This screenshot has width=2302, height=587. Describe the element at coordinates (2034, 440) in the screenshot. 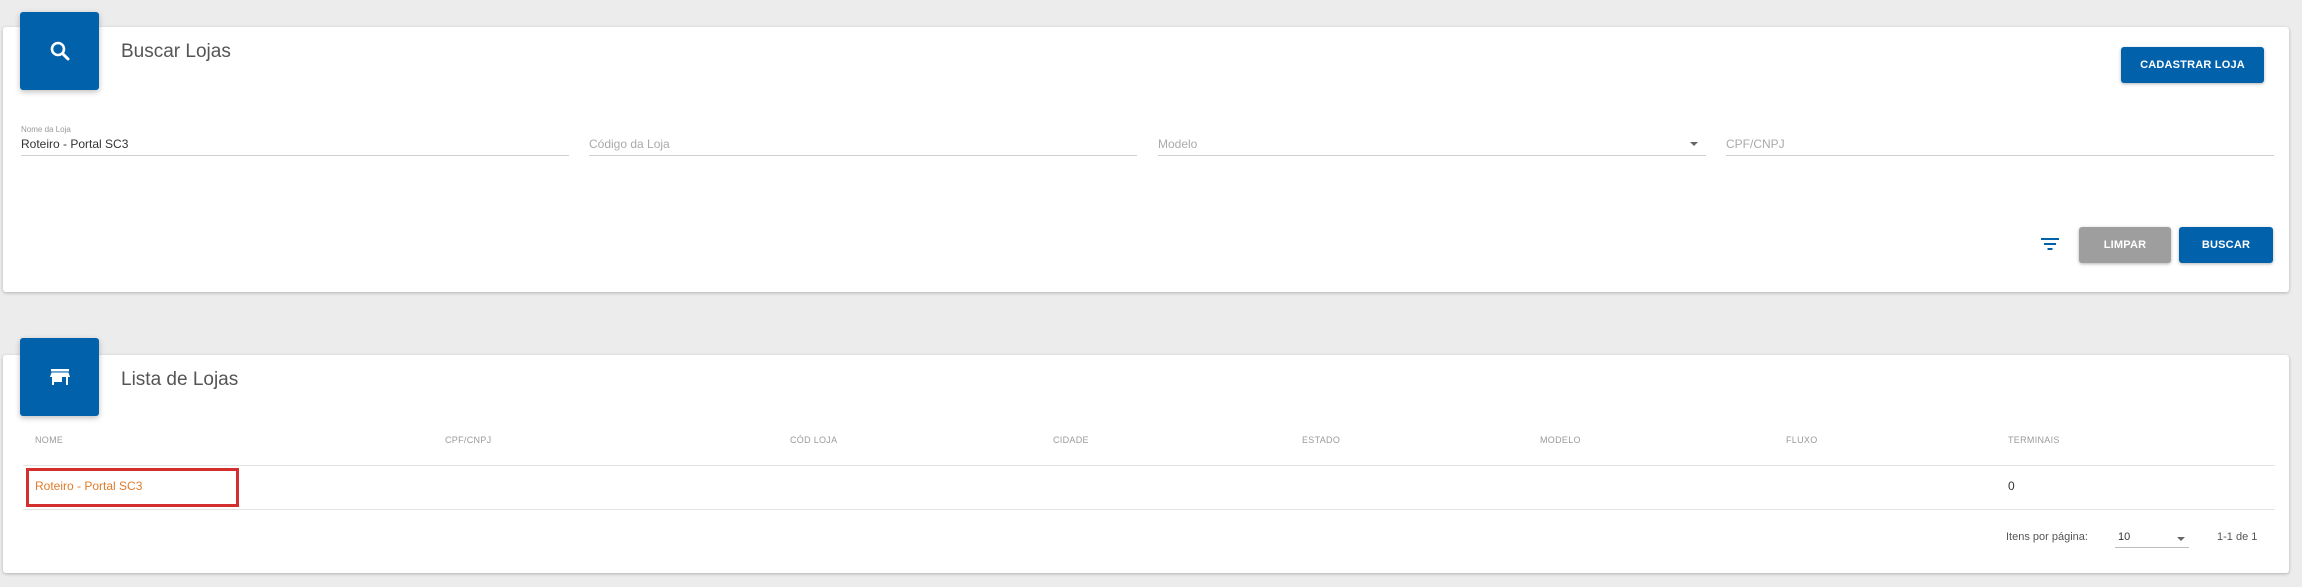

I see `column-header-terminais: TERMINAIS` at that location.